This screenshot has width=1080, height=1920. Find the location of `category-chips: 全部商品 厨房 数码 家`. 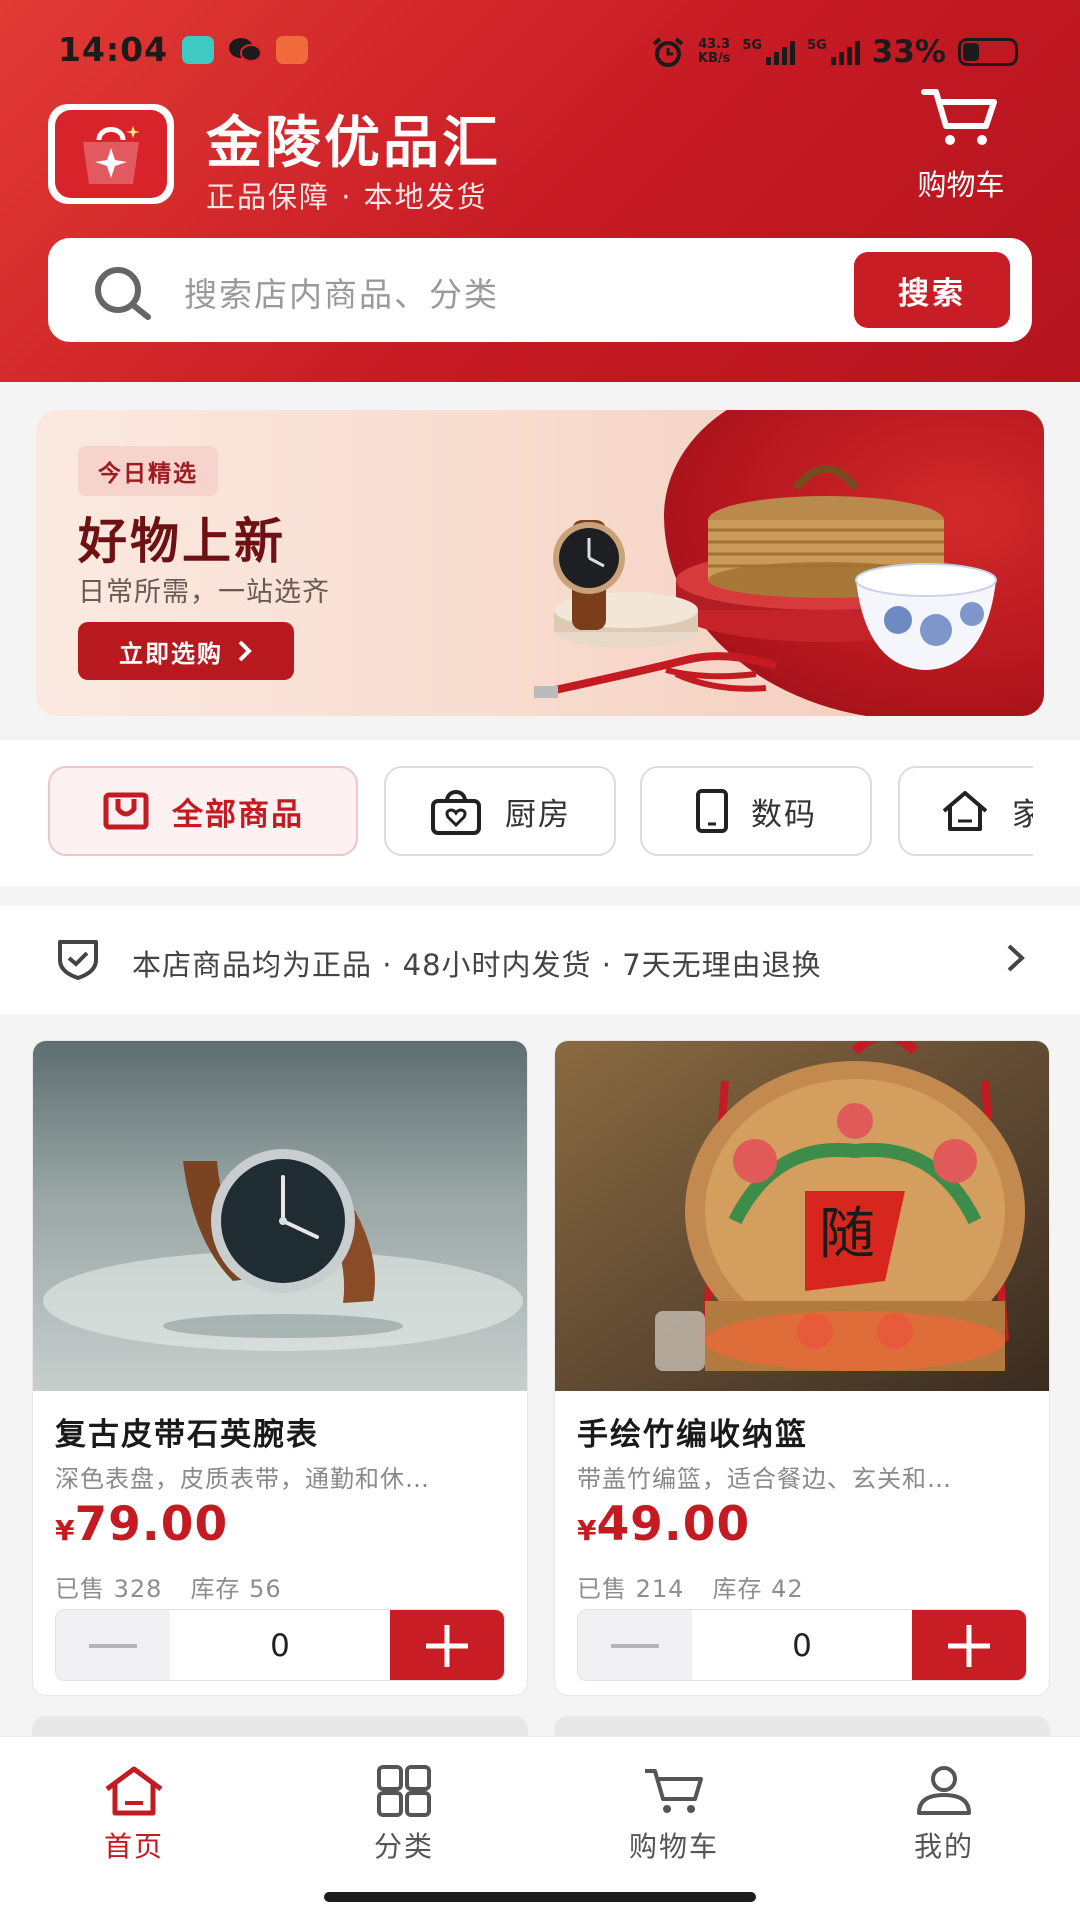

category-chips: 全部商品 厨房 数码 家 is located at coordinates (540, 812).